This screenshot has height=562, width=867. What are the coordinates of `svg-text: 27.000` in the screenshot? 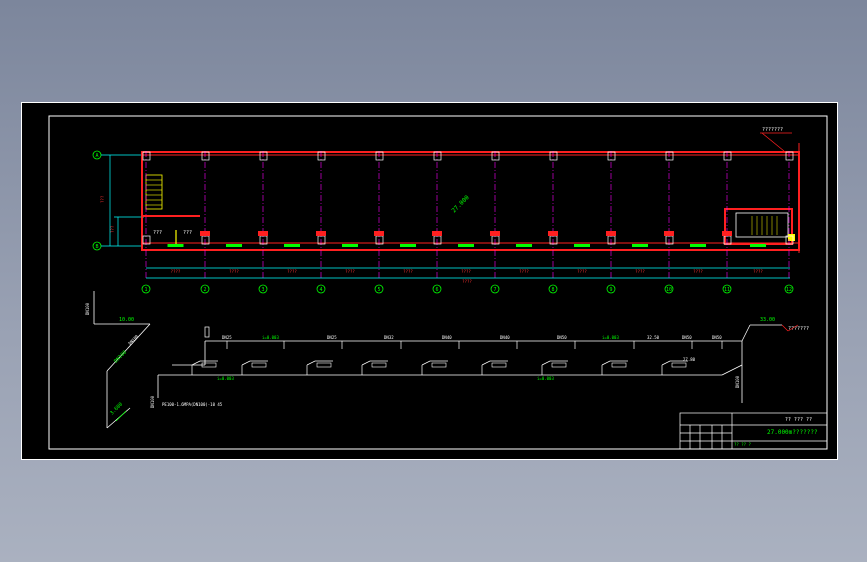 It's located at (460, 204).